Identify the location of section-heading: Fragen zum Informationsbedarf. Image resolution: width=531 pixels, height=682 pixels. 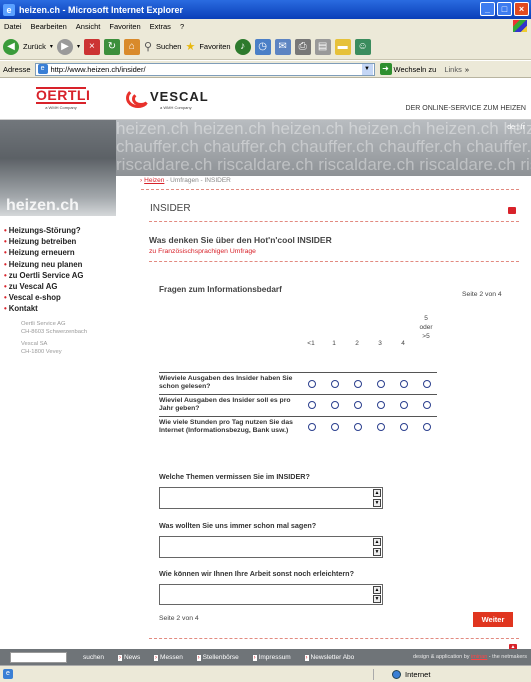
(220, 289).